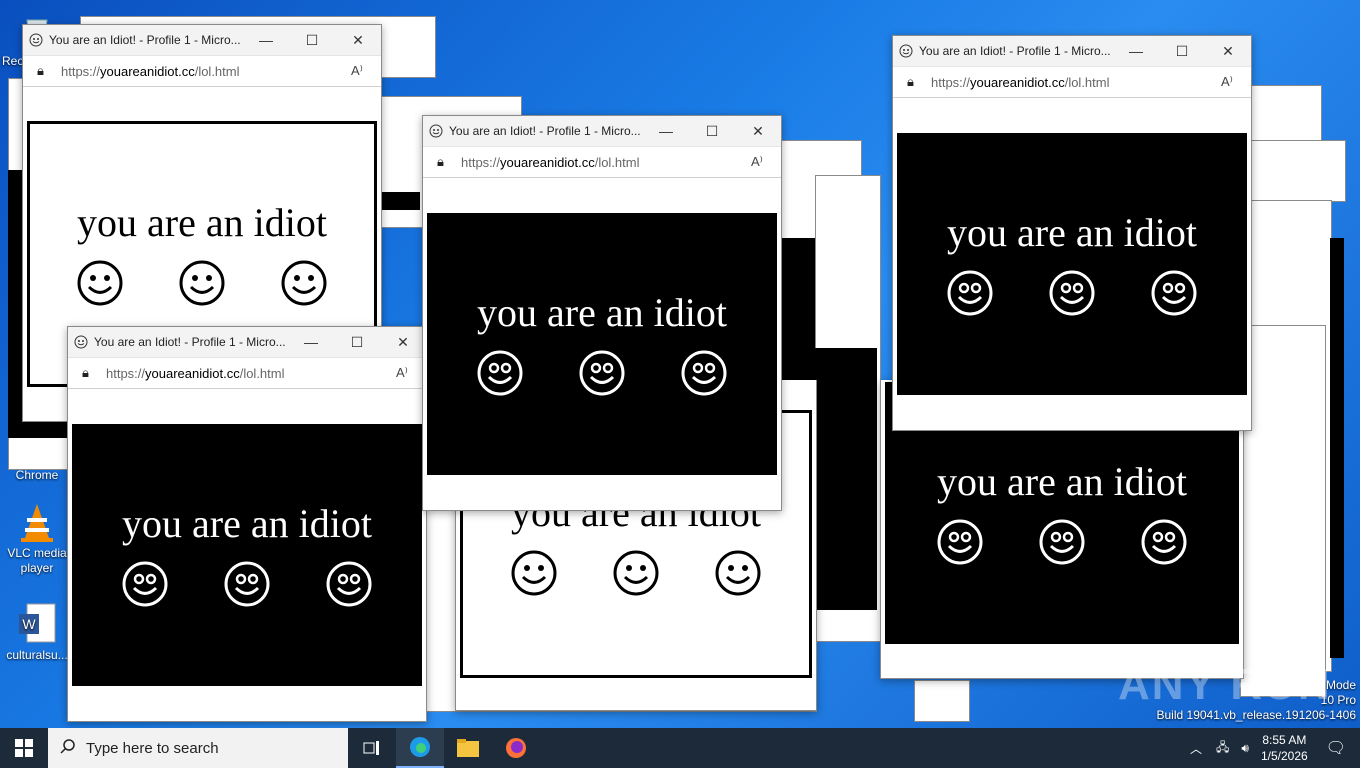  I want to click on task-view-icon, so click(371, 748).